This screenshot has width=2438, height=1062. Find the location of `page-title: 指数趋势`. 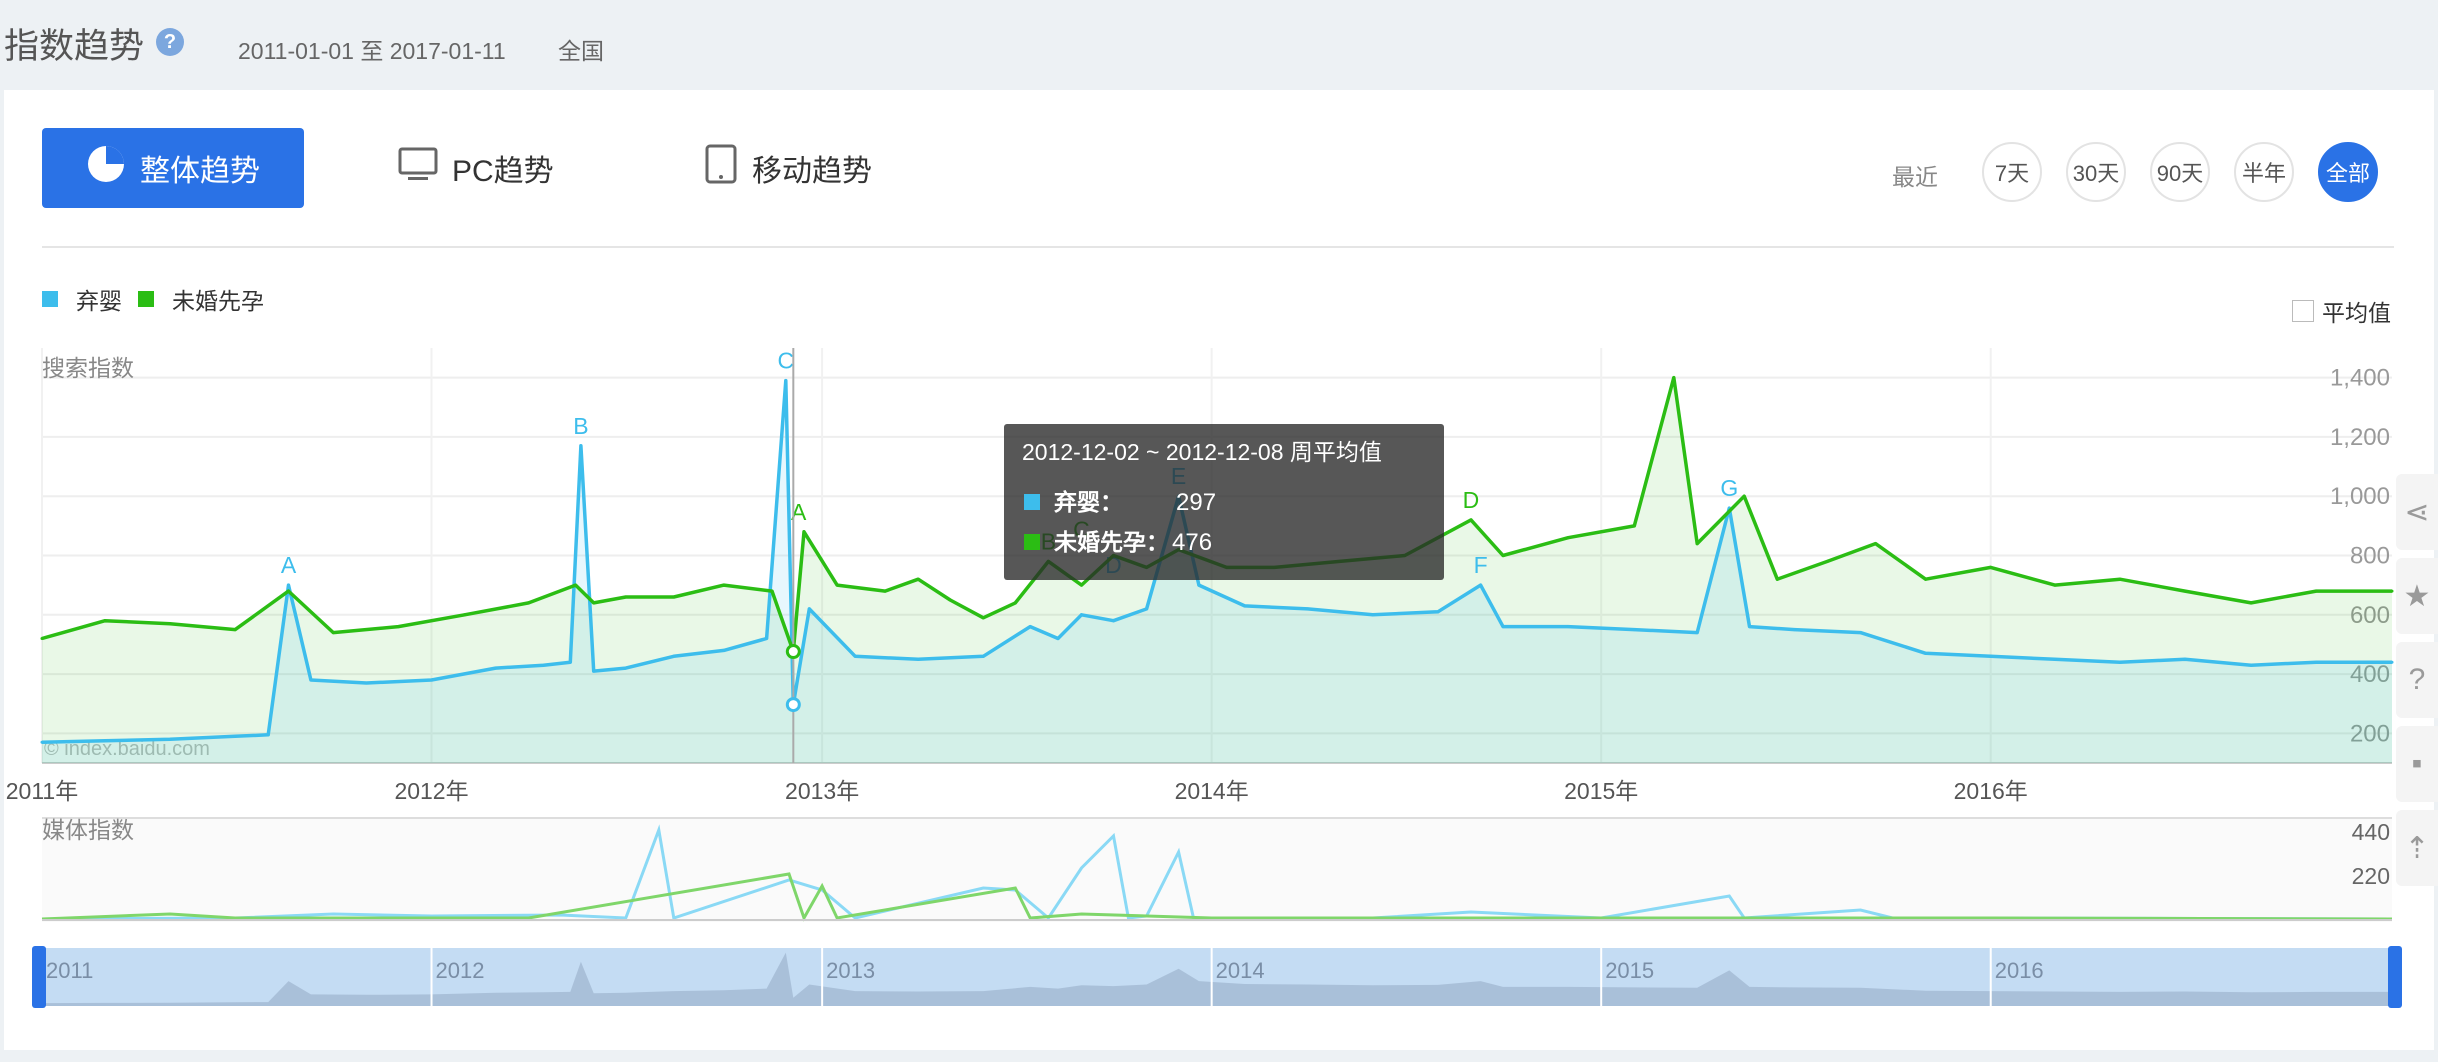

page-title: 指数趋势 is located at coordinates (74, 46).